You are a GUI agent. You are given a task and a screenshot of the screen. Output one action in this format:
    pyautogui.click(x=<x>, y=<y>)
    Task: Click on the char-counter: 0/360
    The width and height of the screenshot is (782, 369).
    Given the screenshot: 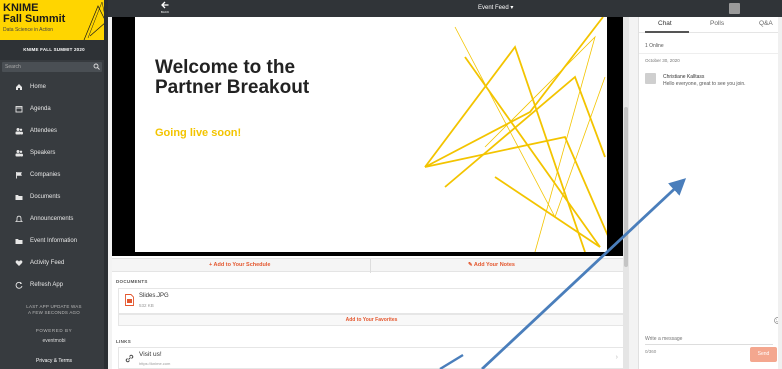 What is the action you would take?
    pyautogui.click(x=651, y=351)
    